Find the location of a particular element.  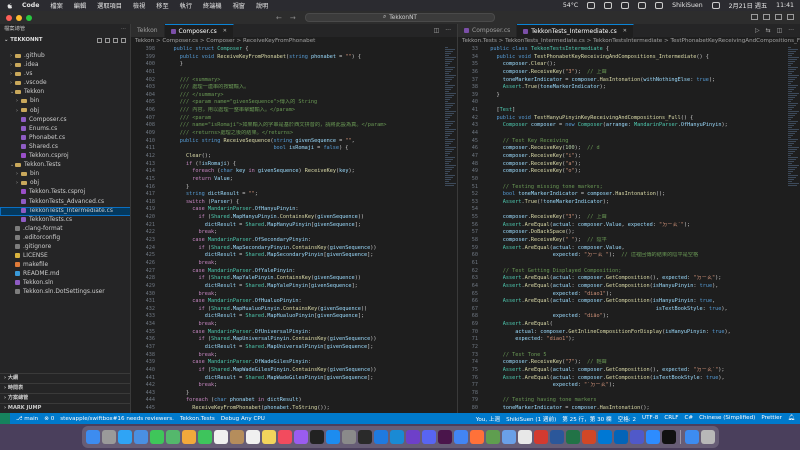

toggle-secondary-sidebar-icon is located at coordinates (778, 17).